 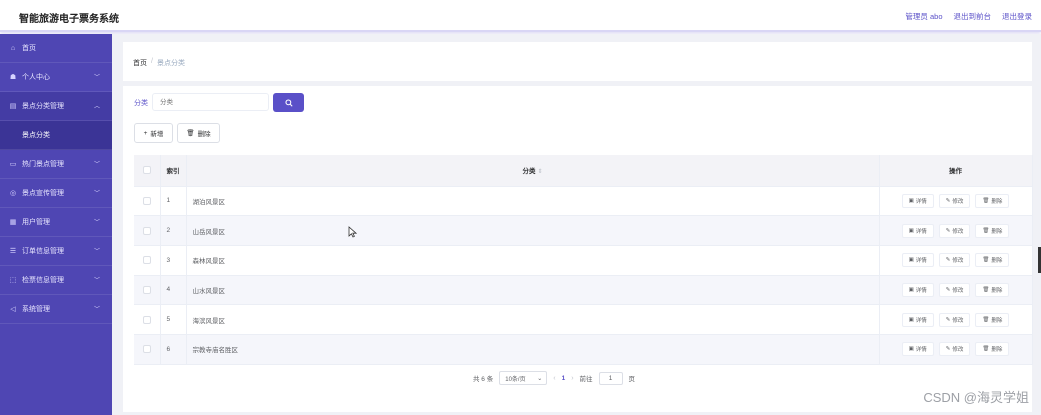 What do you see at coordinates (56, 164) in the screenshot?
I see `sidebar-item-hot-spots: ▭ 热门景点管理 ﹀` at bounding box center [56, 164].